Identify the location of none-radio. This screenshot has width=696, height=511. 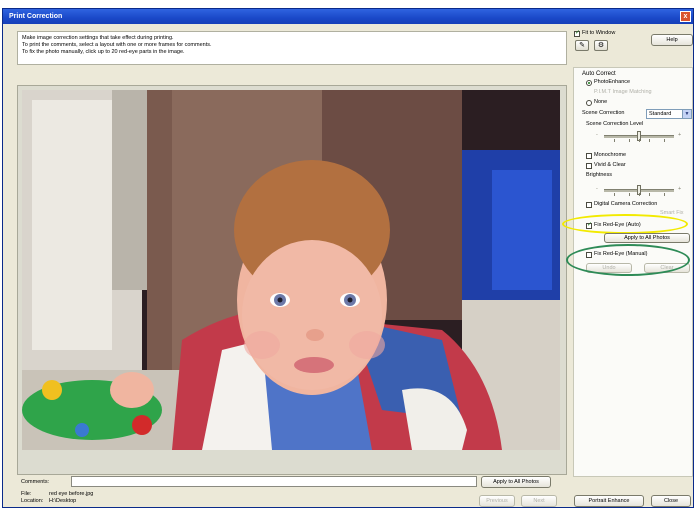
(589, 103).